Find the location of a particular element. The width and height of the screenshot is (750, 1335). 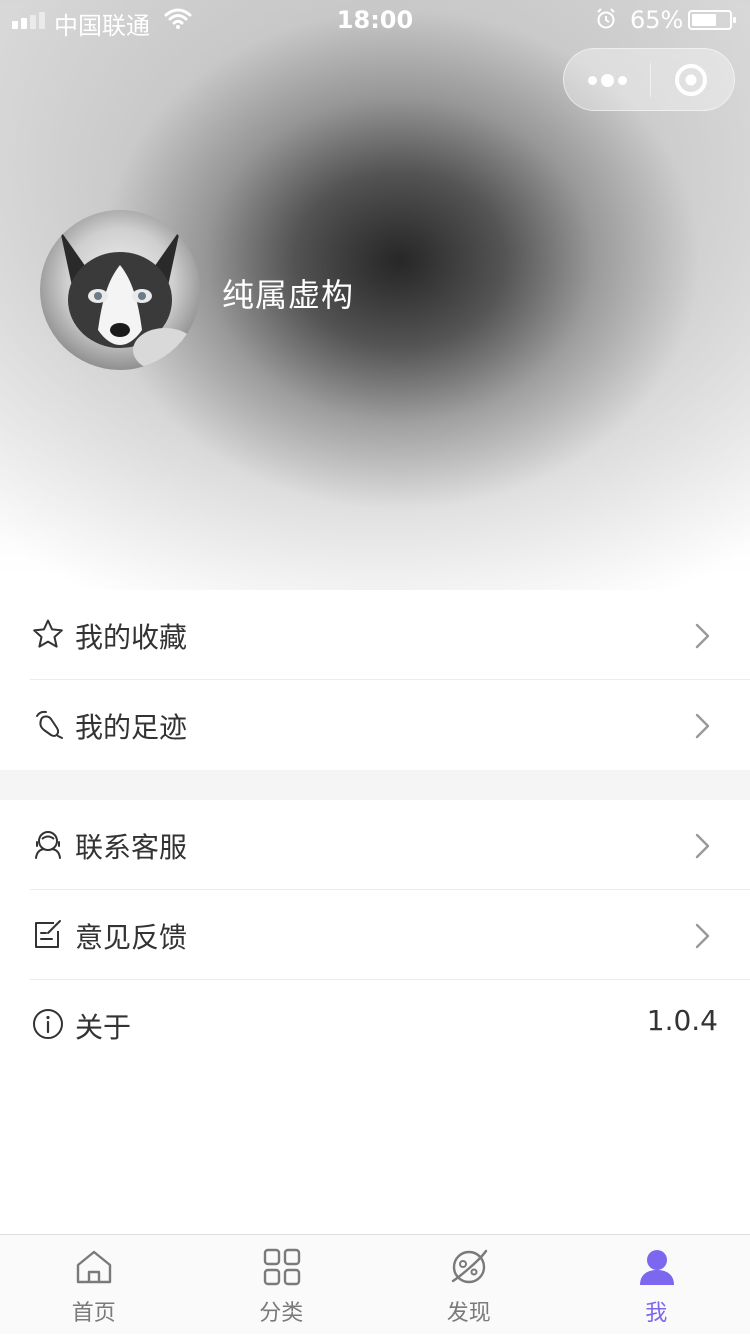

star-icon is located at coordinates (48, 634).